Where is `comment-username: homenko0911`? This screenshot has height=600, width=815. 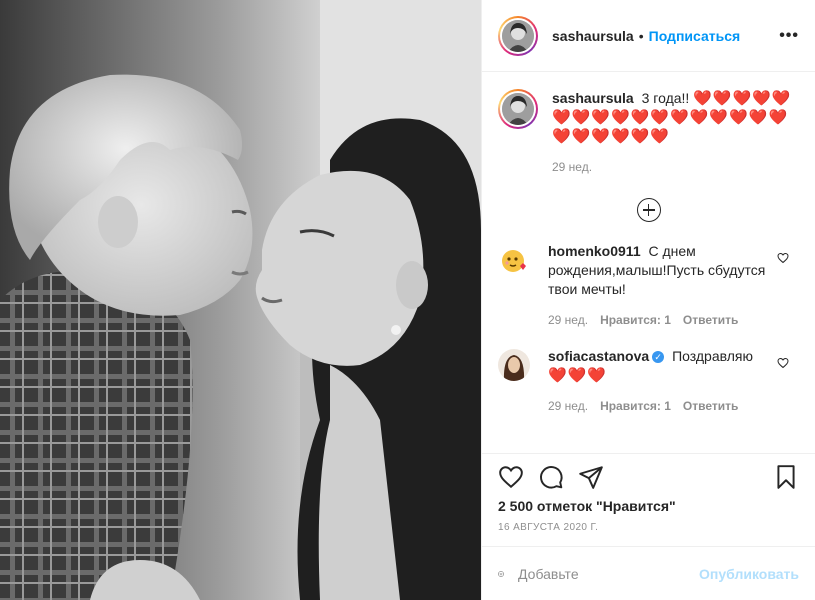
comment-username: homenko0911 is located at coordinates (594, 251).